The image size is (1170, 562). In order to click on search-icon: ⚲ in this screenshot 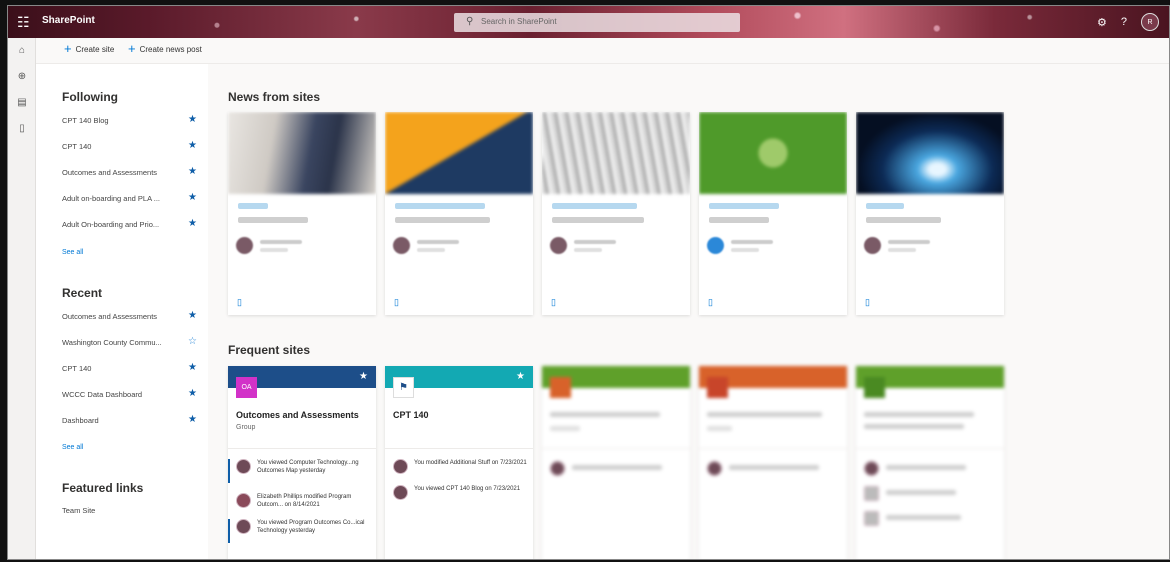, I will do `click(470, 21)`.